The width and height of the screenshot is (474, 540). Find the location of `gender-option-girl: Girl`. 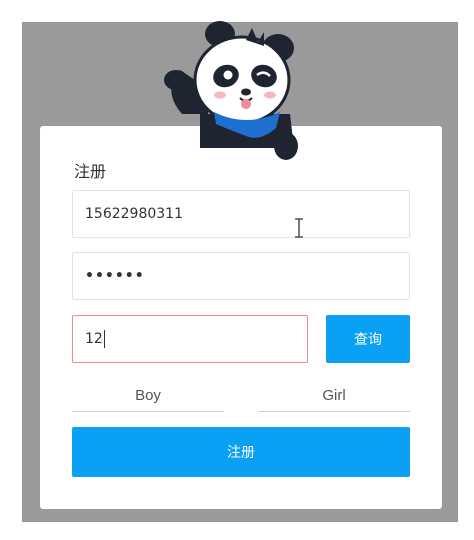

gender-option-girl: Girl is located at coordinates (334, 396).